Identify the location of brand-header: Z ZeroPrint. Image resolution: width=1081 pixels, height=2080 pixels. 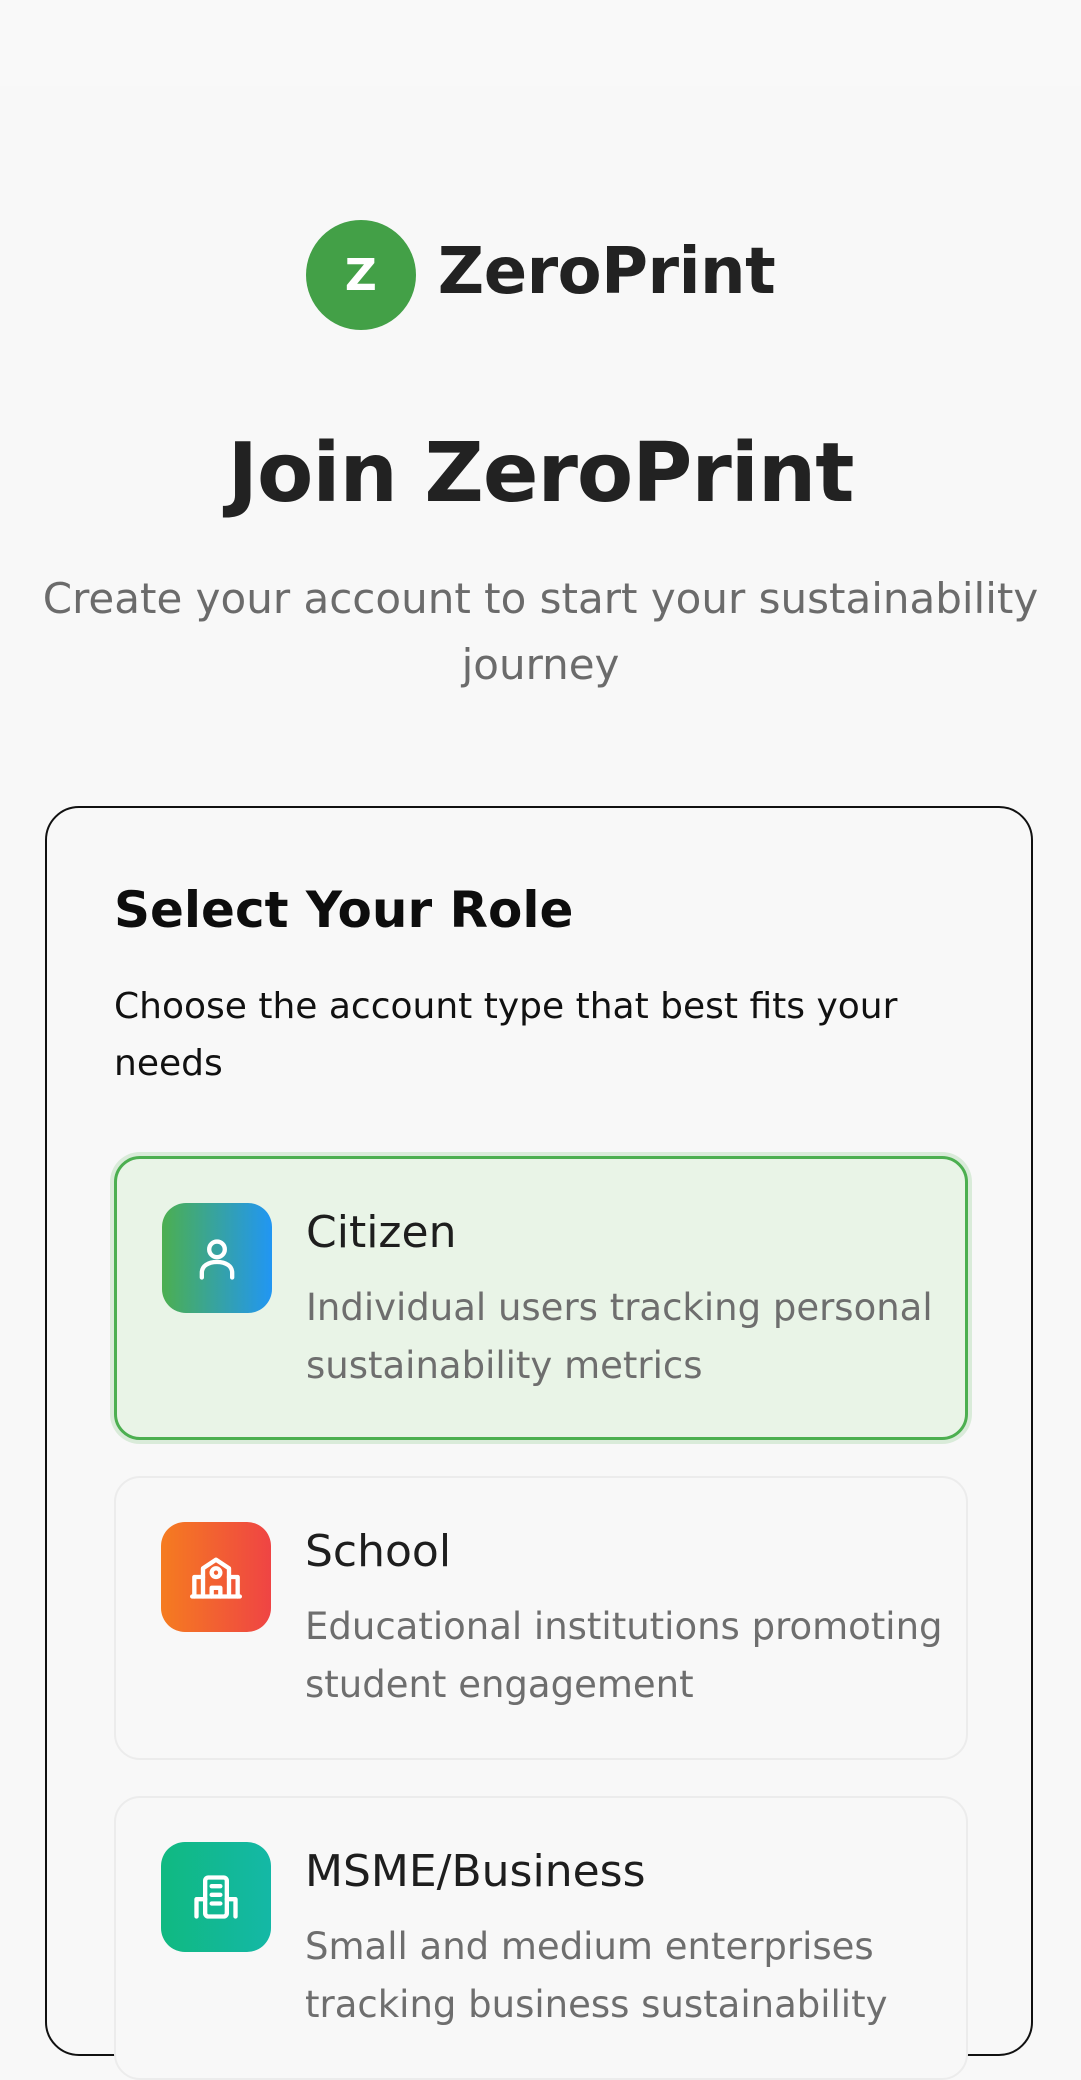
(540, 275).